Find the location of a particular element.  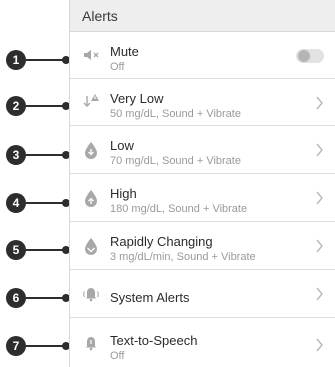

mute-toggle is located at coordinates (310, 56).